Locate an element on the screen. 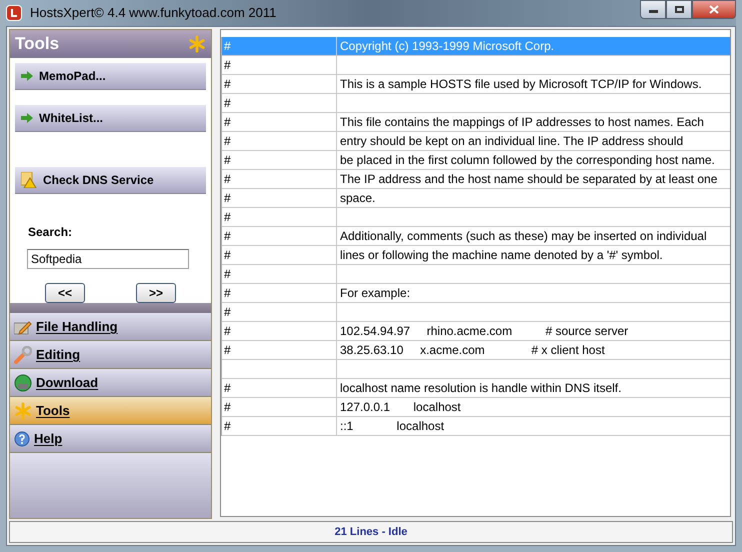 This screenshot has height=552, width=742. wrench-icon is located at coordinates (23, 355).